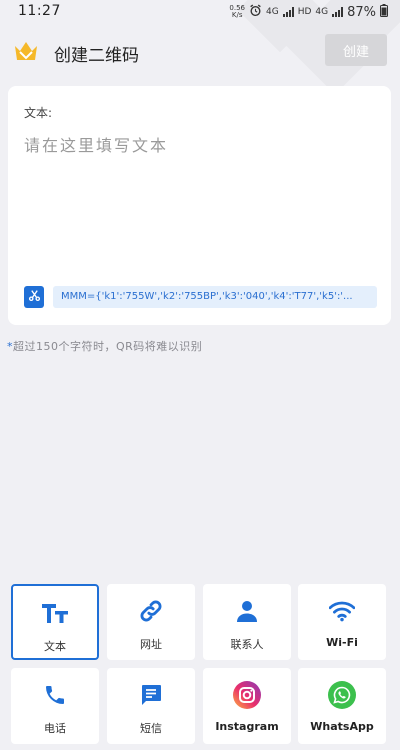 This screenshot has height=750, width=400. I want to click on type-tile-label: WhatsApp, so click(342, 726).